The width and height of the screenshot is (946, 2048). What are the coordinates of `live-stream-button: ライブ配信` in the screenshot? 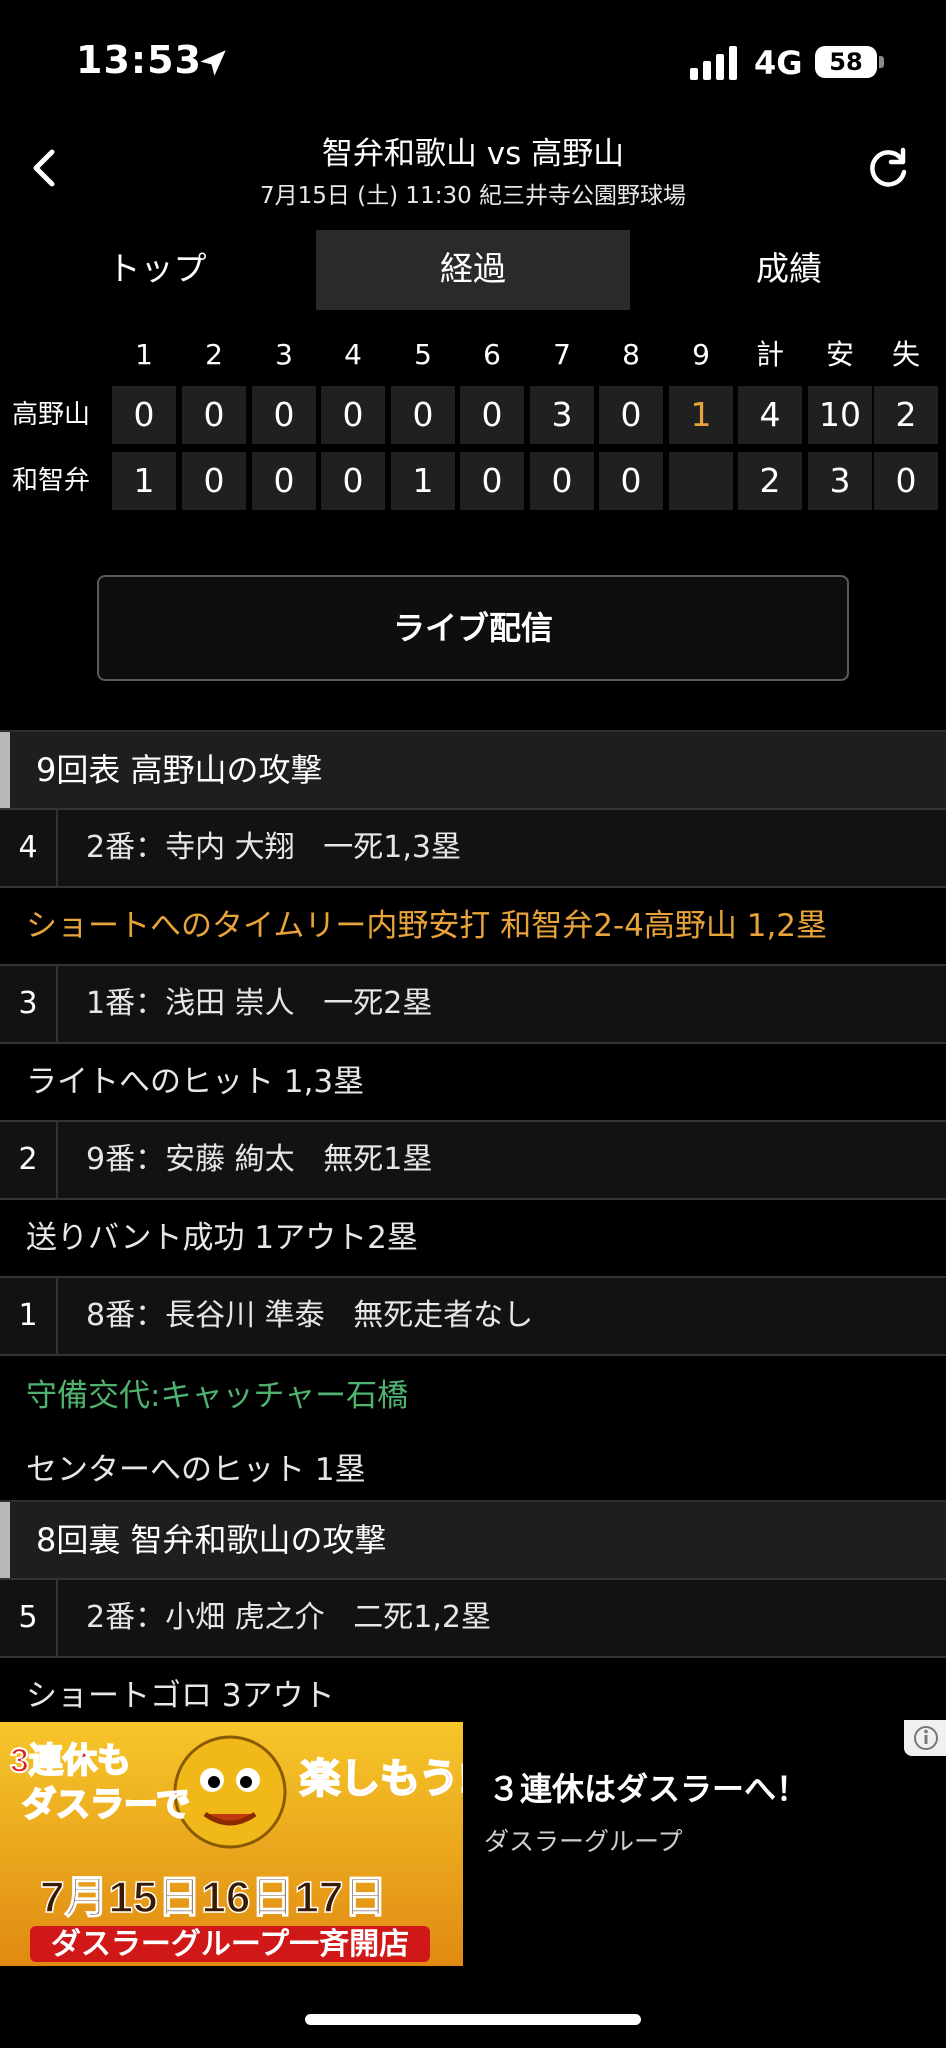 It's located at (473, 628).